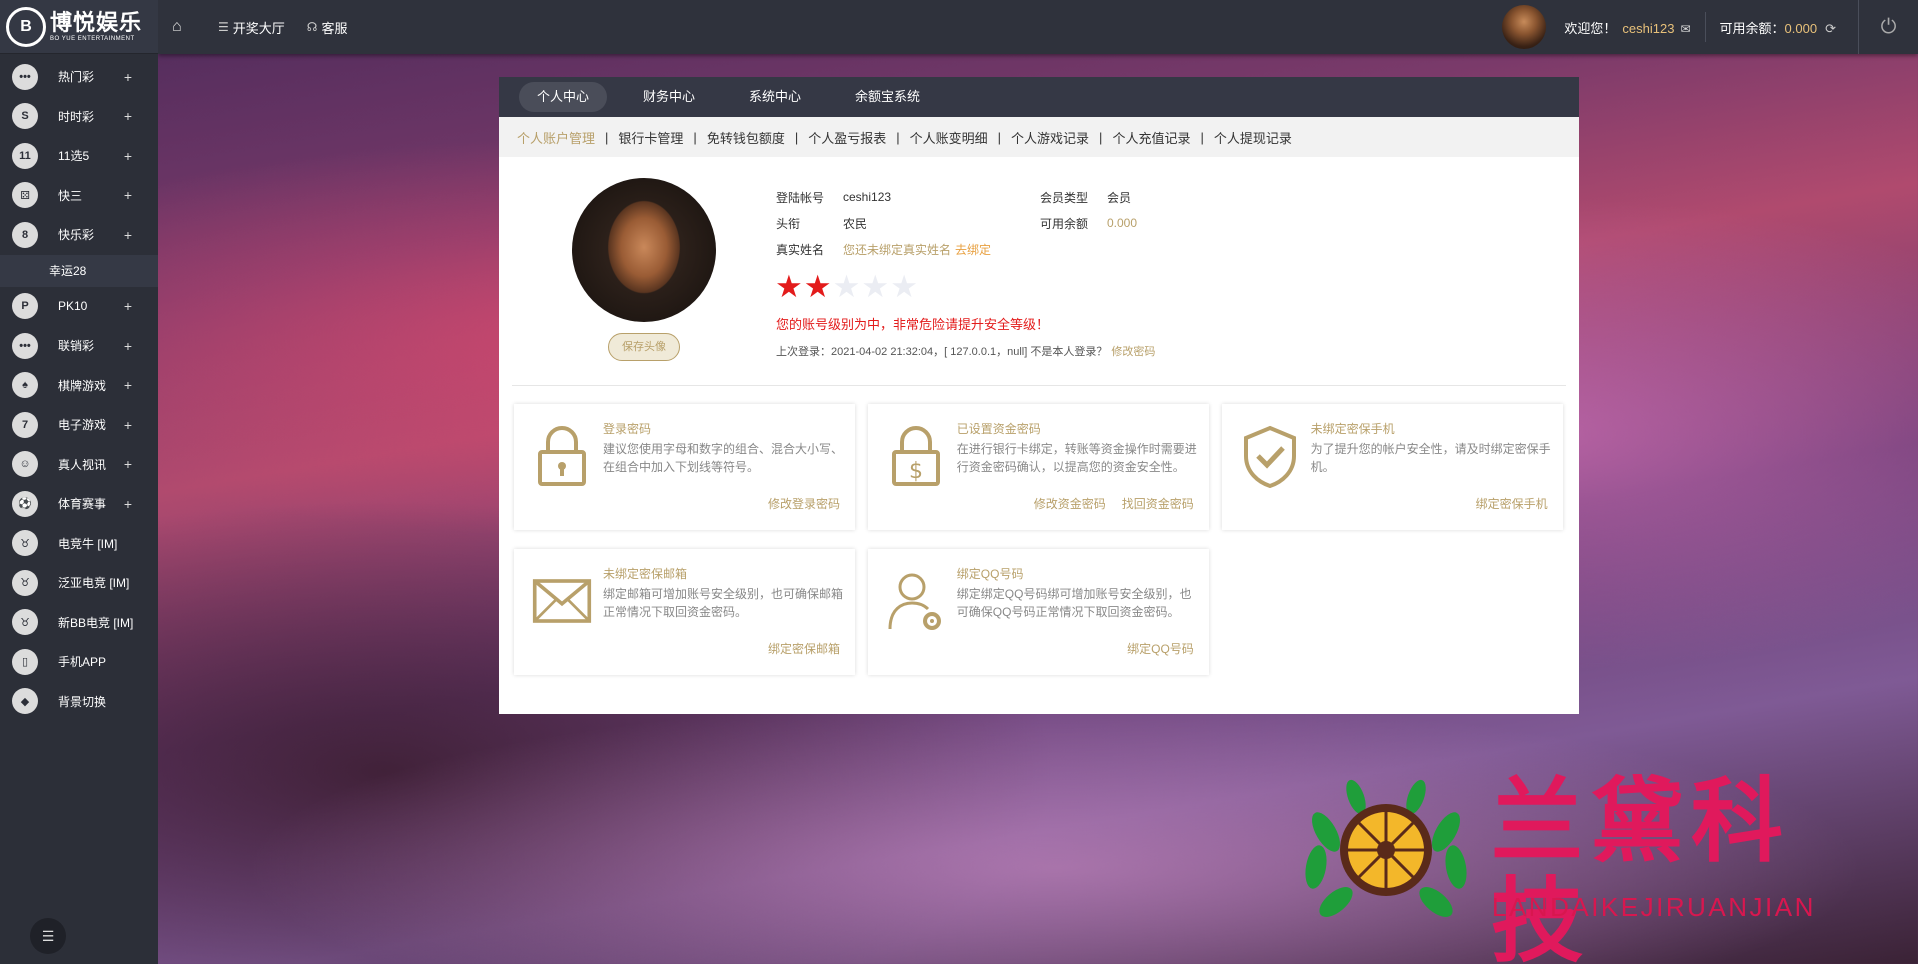 The width and height of the screenshot is (1918, 964). Describe the element at coordinates (645, 574) in the screenshot. I see `card-title: 未绑定密保邮箱` at that location.